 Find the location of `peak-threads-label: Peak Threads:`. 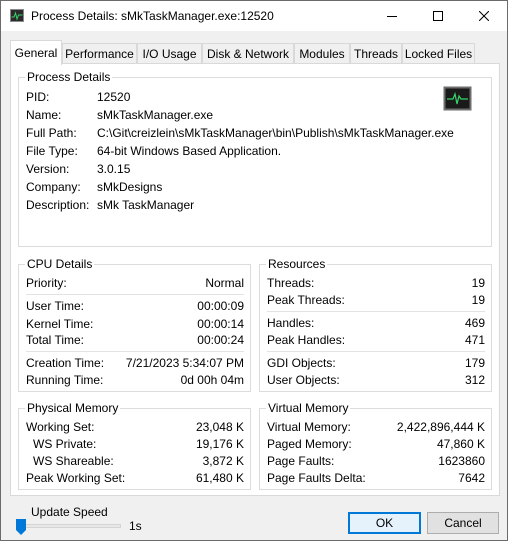

peak-threads-label: Peak Threads: is located at coordinates (306, 300).